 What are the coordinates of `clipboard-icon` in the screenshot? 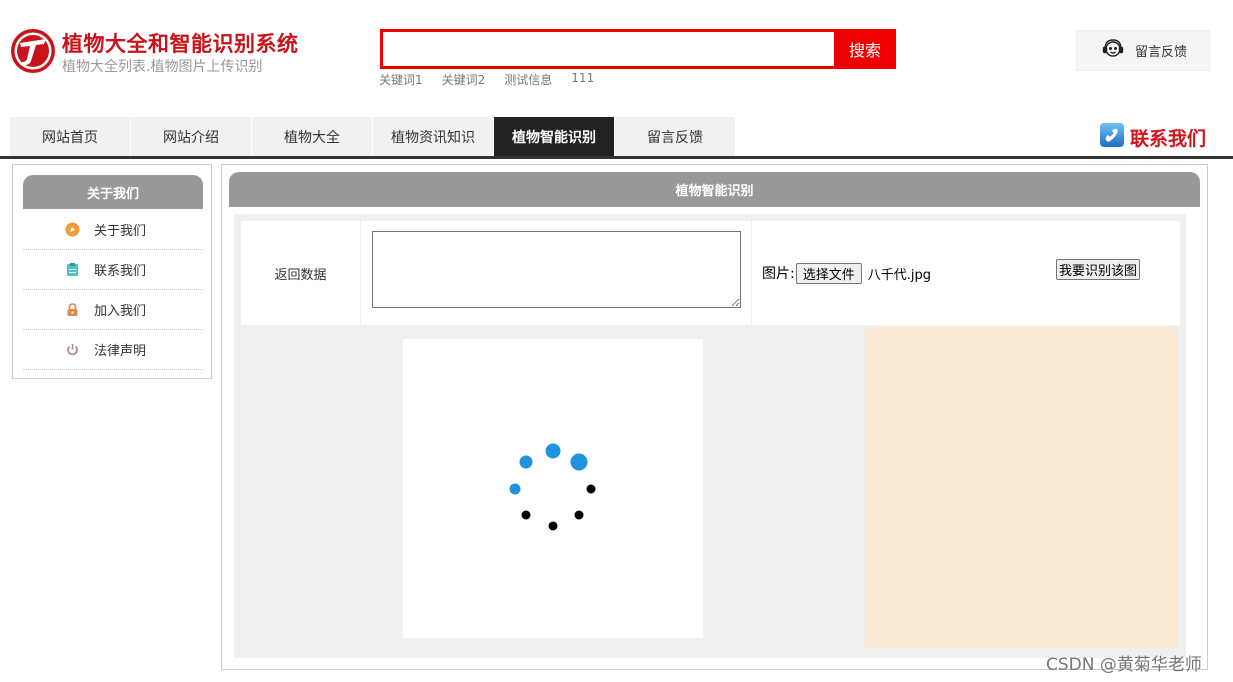 It's located at (72, 269).